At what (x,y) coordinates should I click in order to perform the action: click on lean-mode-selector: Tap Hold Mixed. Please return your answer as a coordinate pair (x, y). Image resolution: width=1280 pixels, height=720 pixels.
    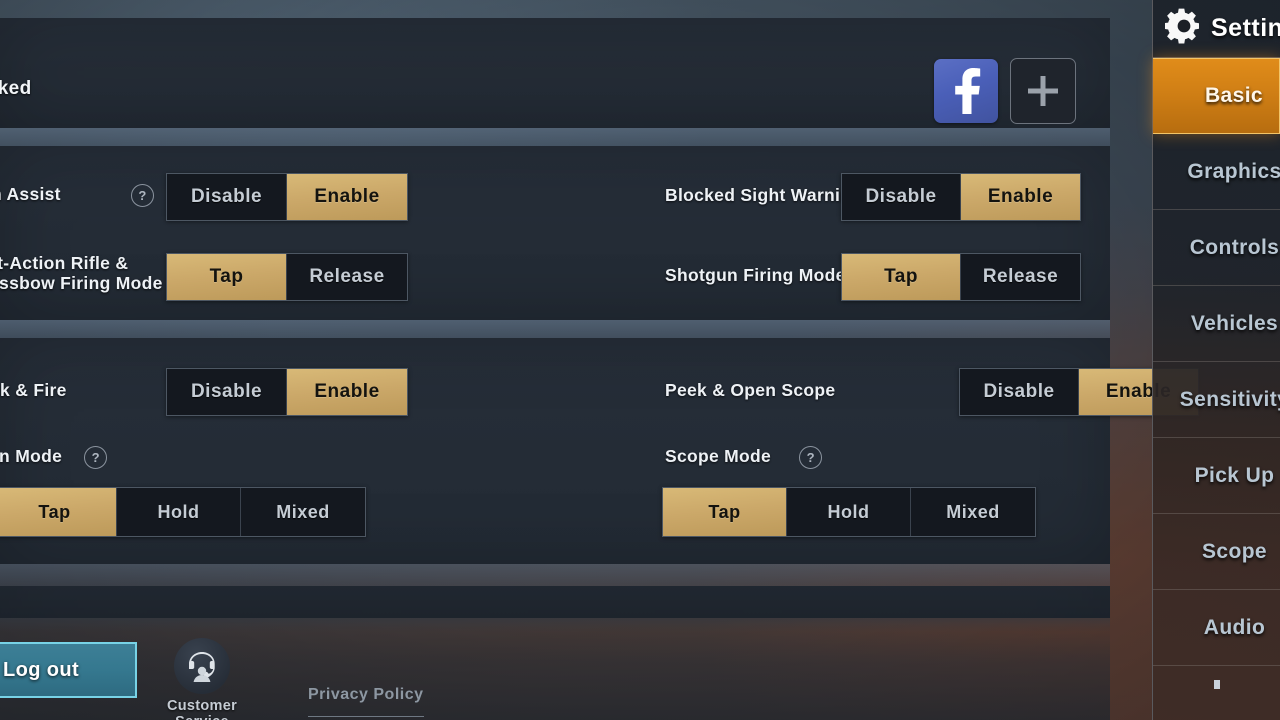
    Looking at the image, I should click on (183, 512).